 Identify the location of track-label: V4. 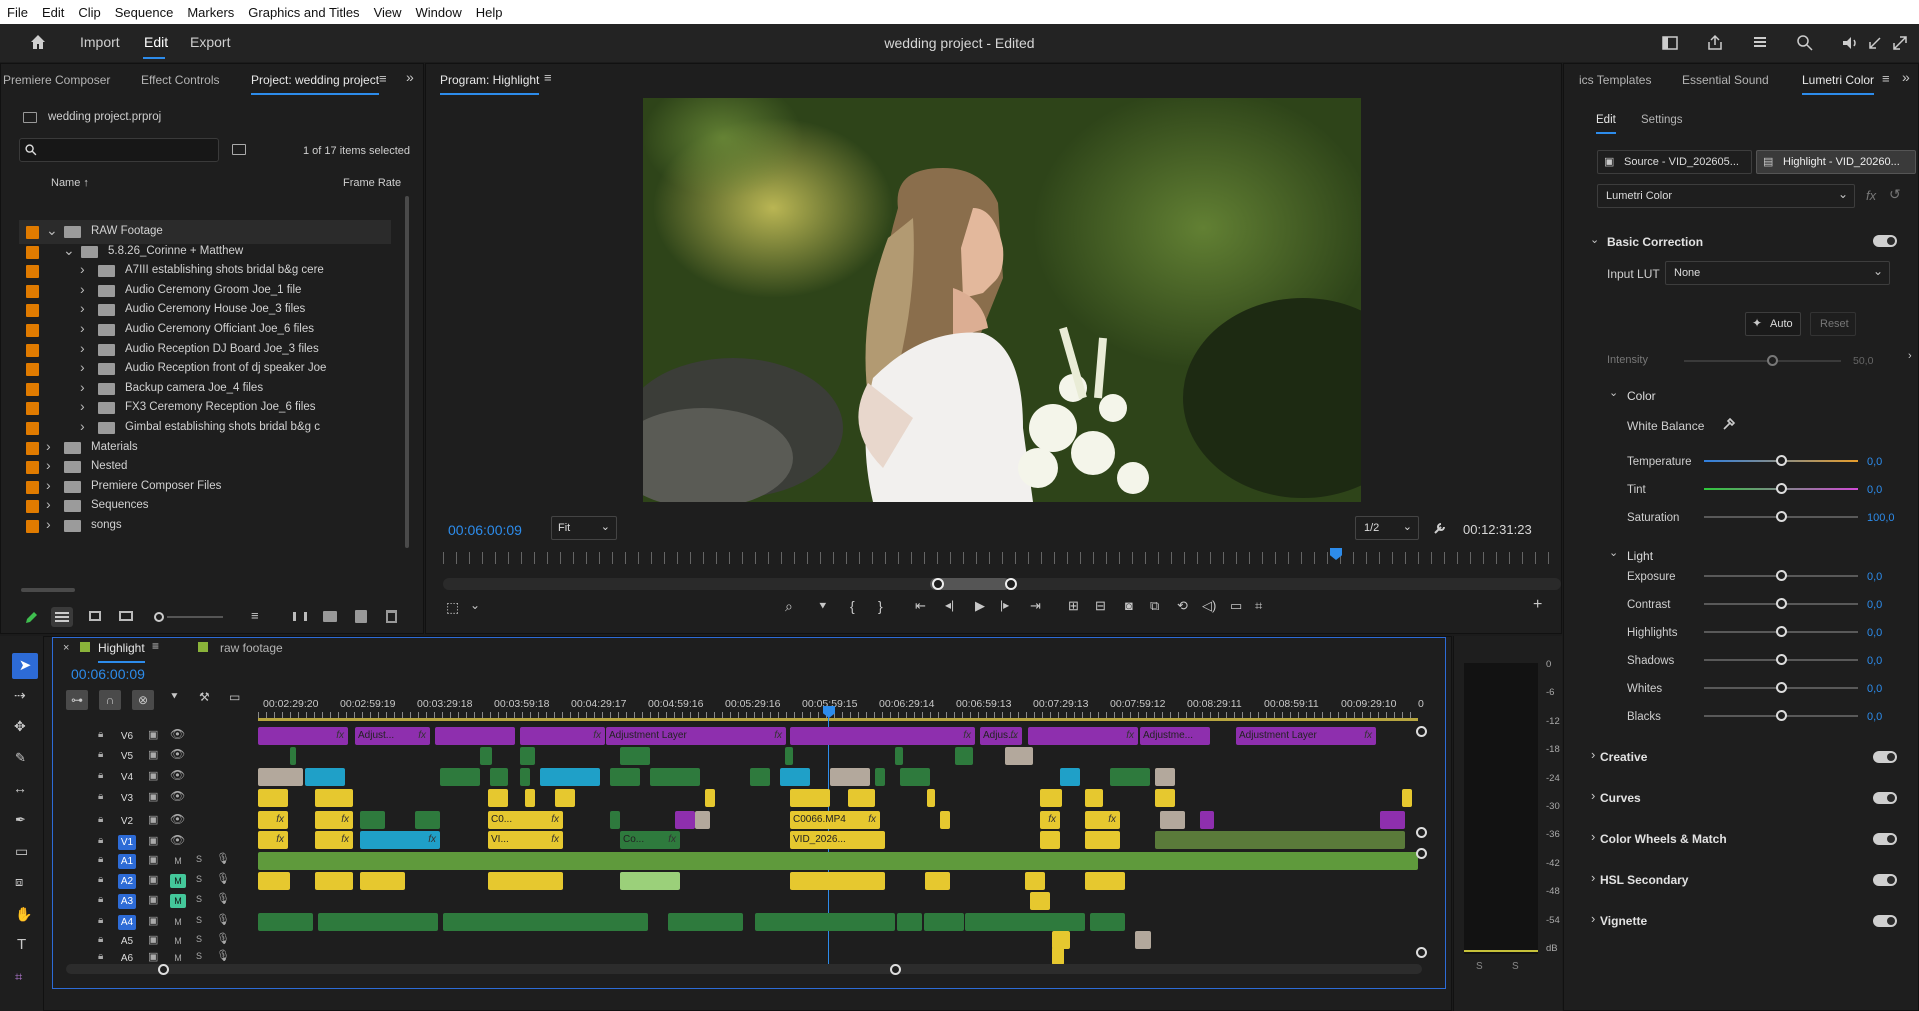
(127, 777).